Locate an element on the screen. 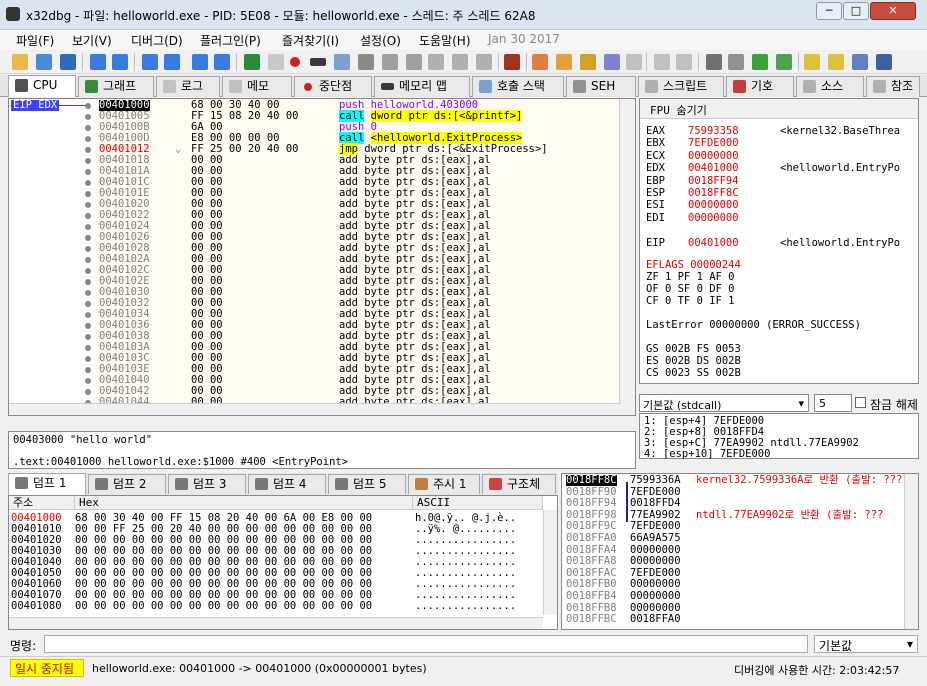 This screenshot has width=927, height=686. cpu-view-icon is located at coordinates (252, 62).